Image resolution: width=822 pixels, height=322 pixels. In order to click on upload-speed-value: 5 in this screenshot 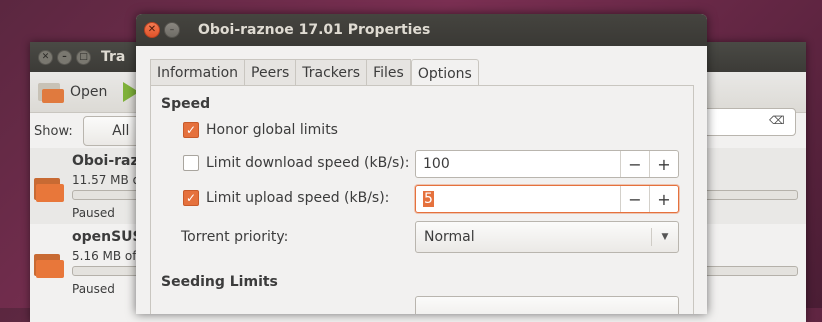, I will do `click(428, 199)`.